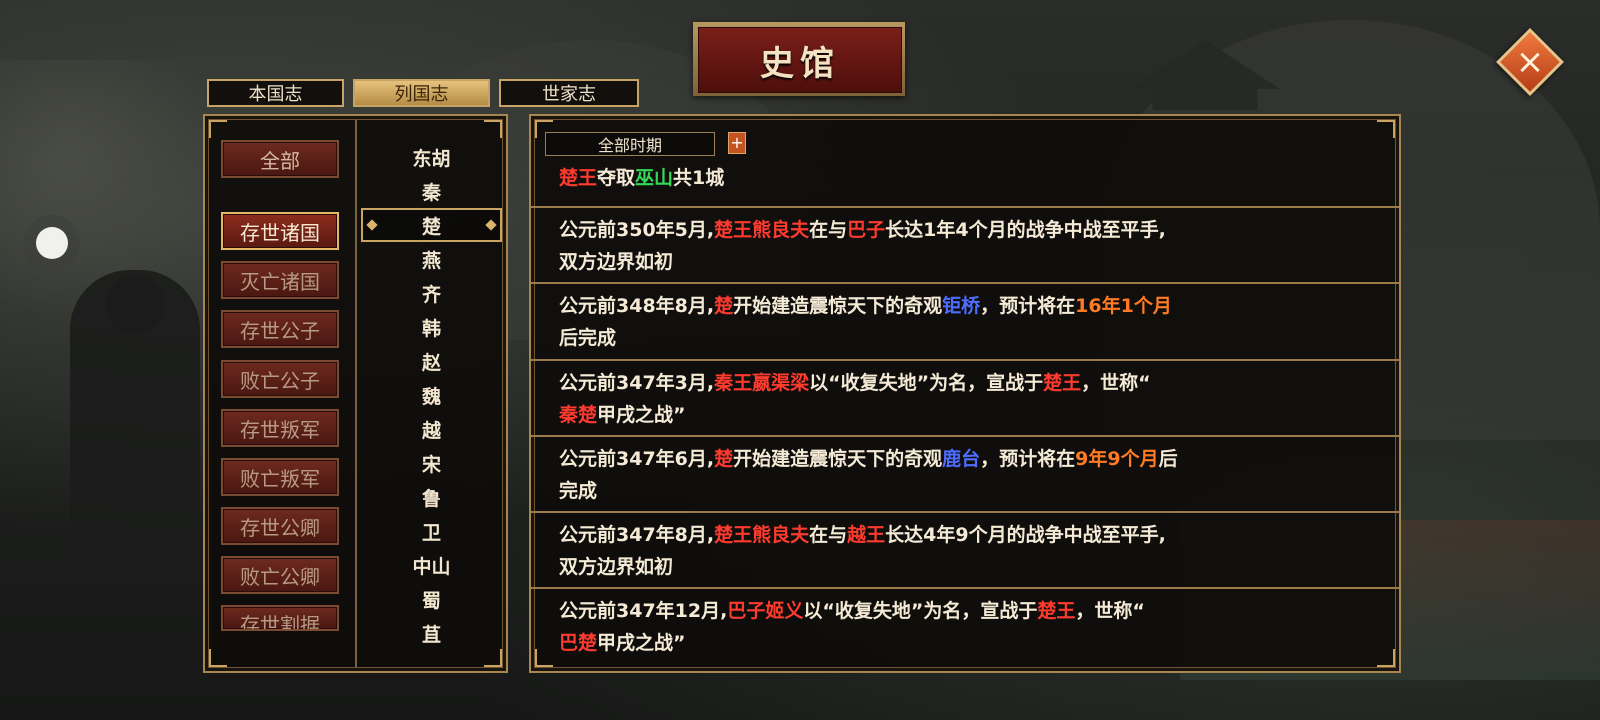 Image resolution: width=1600 pixels, height=720 pixels. I want to click on state-item: 蜀, so click(431, 599).